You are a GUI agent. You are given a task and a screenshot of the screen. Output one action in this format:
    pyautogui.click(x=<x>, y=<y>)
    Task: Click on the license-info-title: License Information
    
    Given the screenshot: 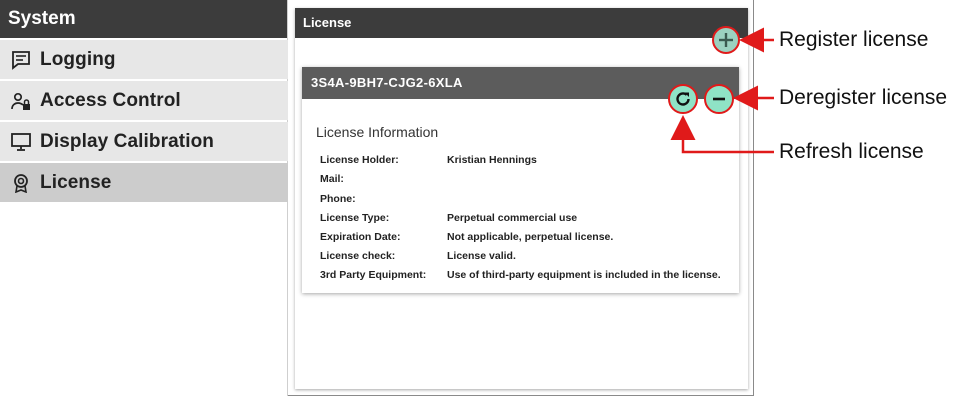 What is the action you would take?
    pyautogui.click(x=377, y=132)
    